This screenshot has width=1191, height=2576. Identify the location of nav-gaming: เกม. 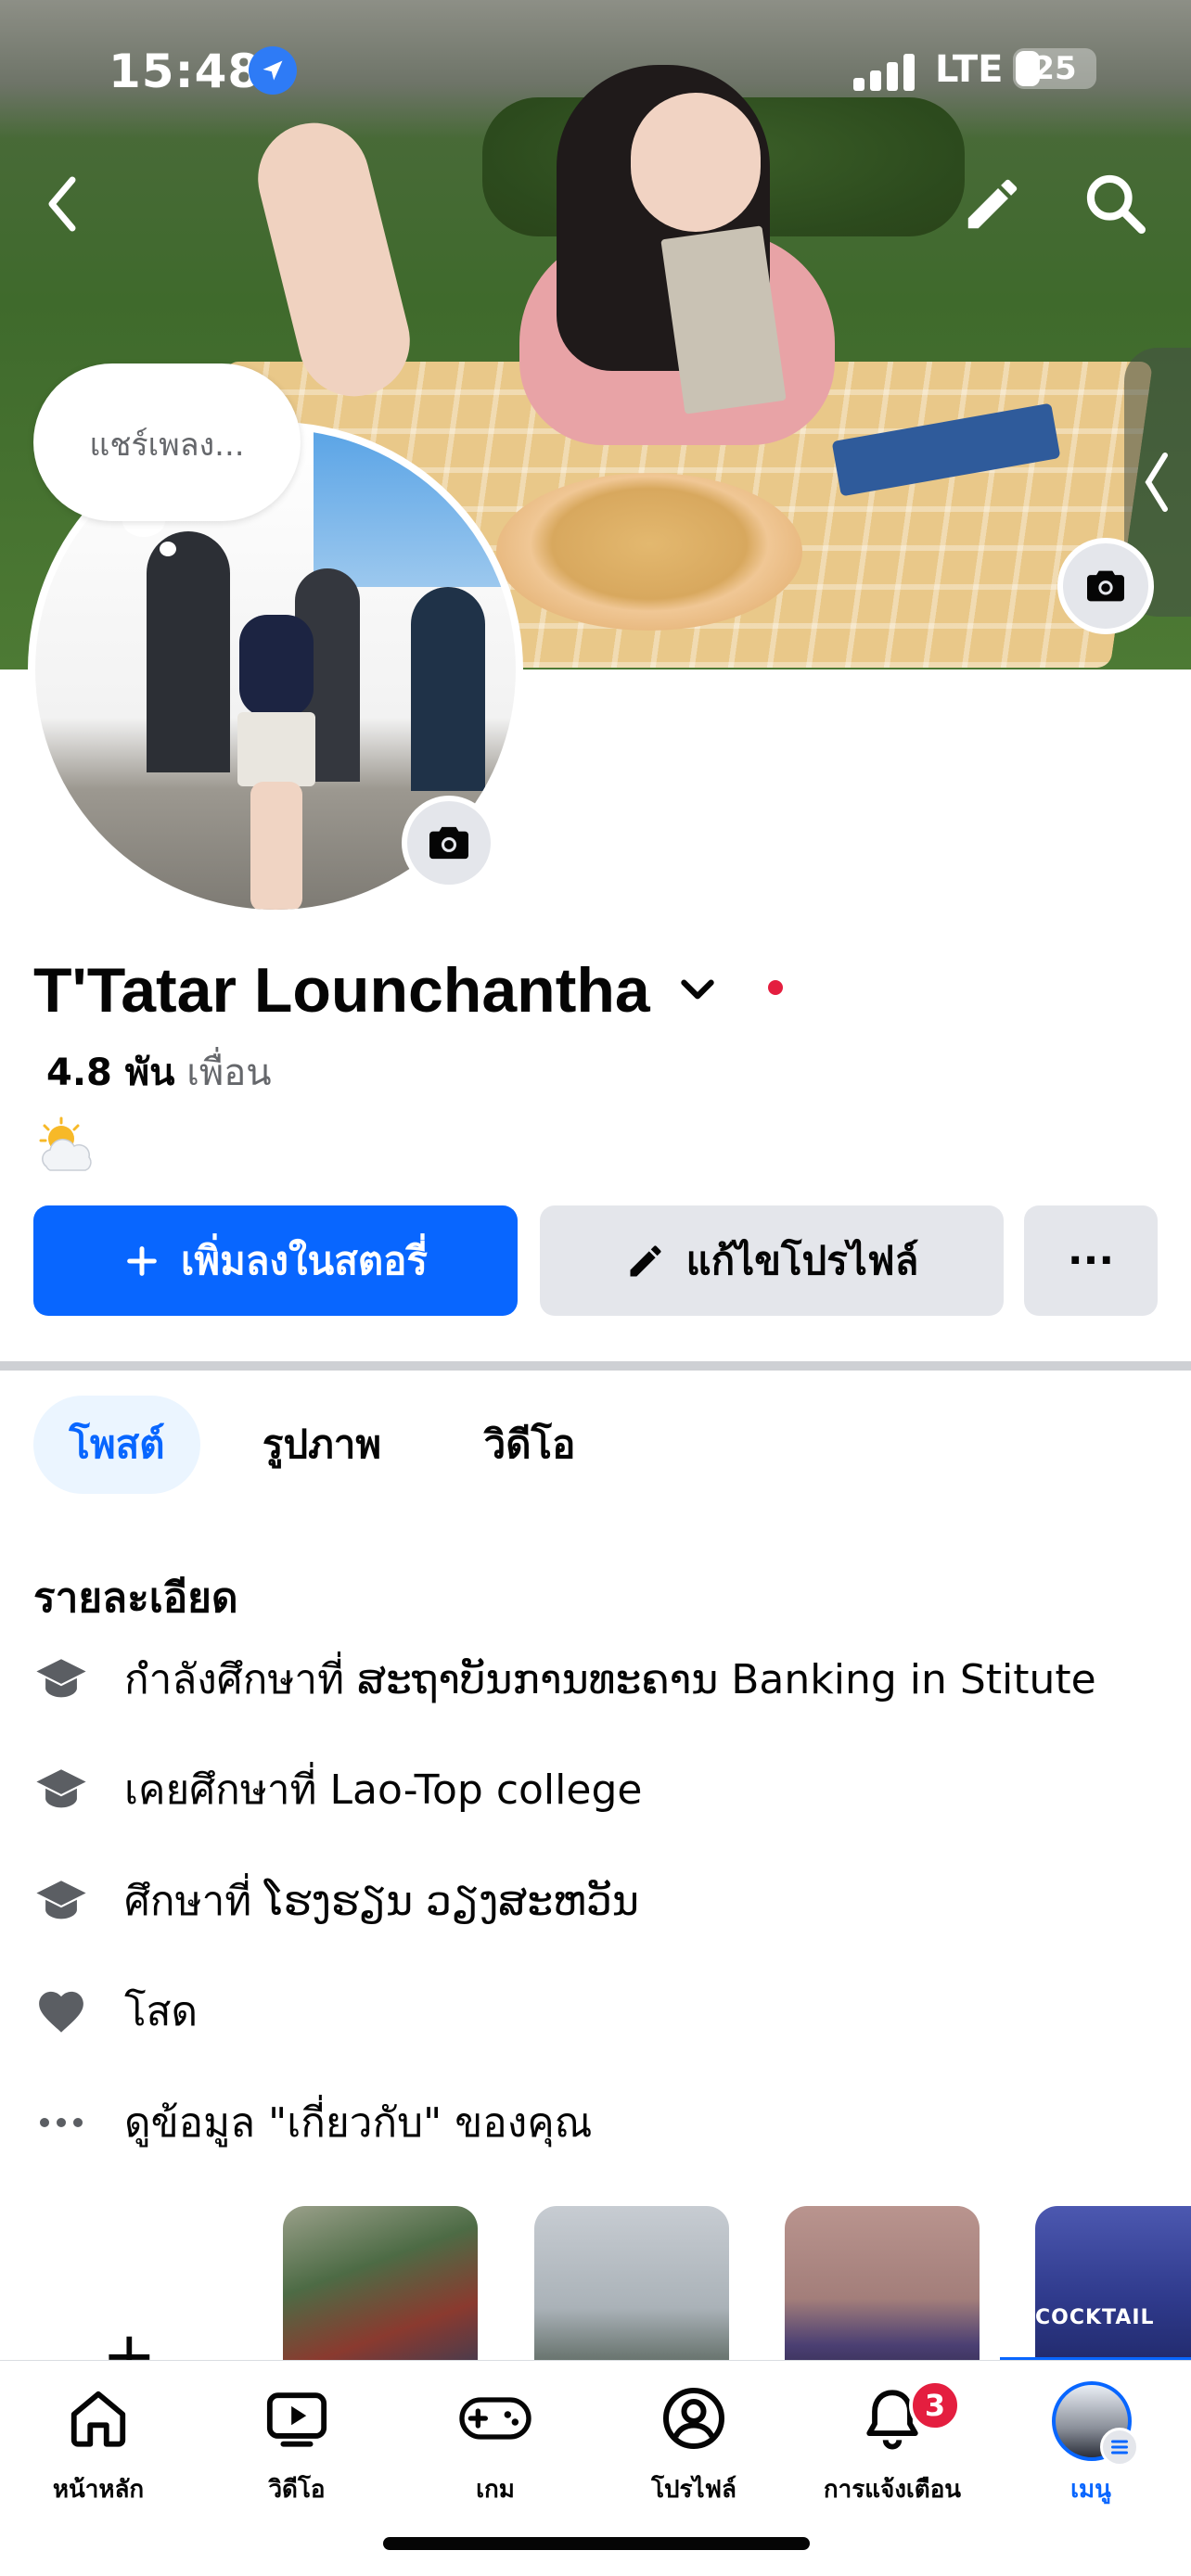
(495, 2453).